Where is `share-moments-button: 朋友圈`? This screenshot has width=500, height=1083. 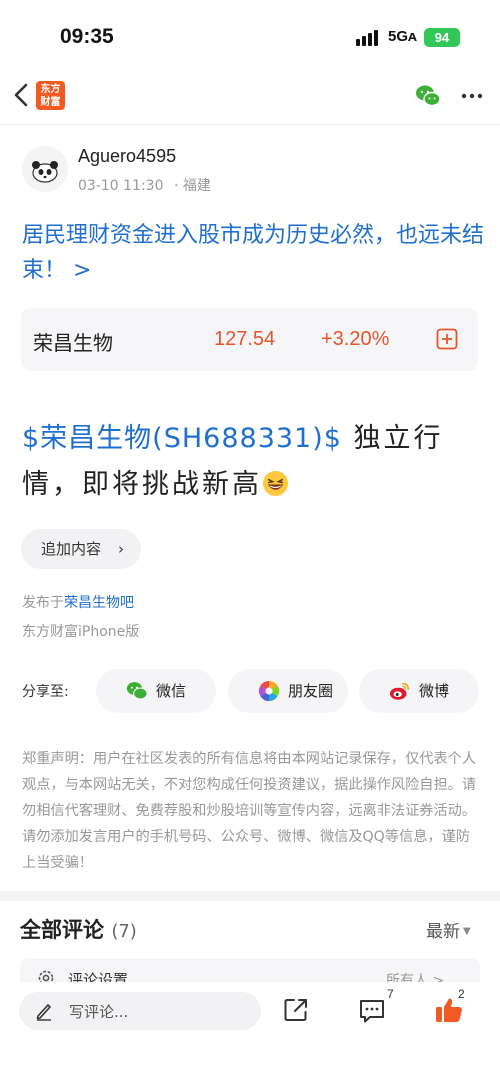
share-moments-button: 朋友圈 is located at coordinates (288, 691).